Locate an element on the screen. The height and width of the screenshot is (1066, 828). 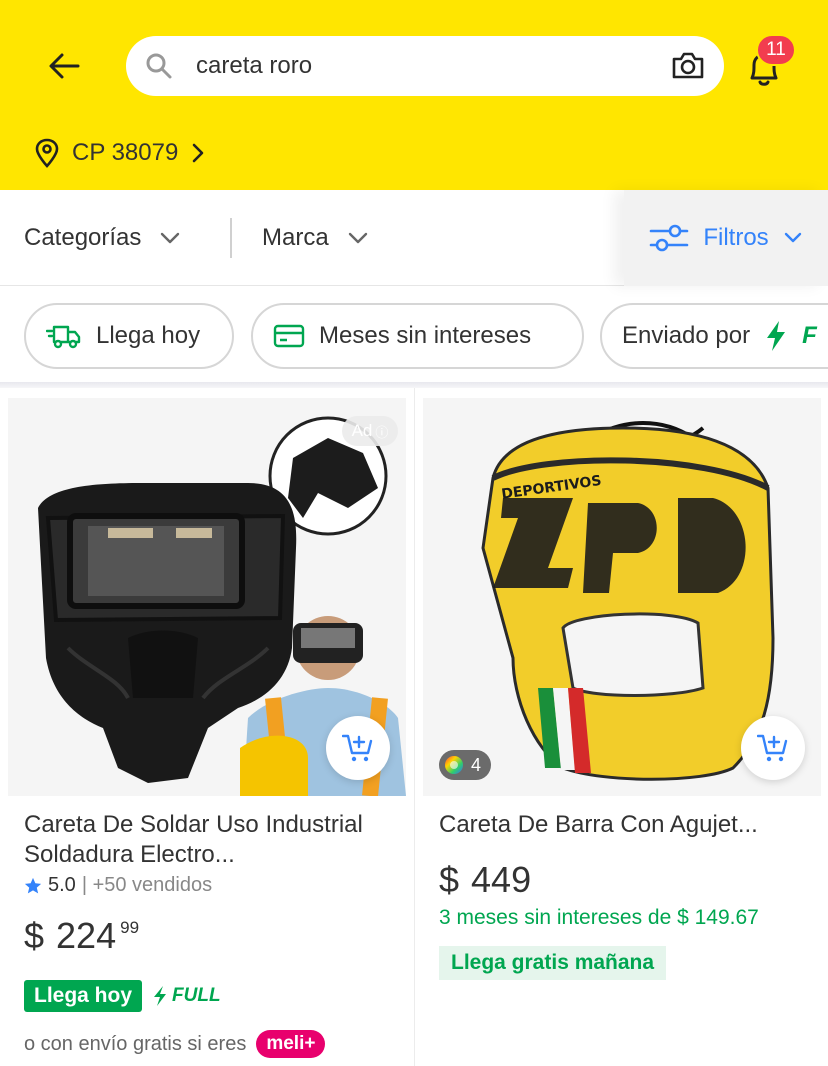
color-wheel-icon is located at coordinates (454, 765).